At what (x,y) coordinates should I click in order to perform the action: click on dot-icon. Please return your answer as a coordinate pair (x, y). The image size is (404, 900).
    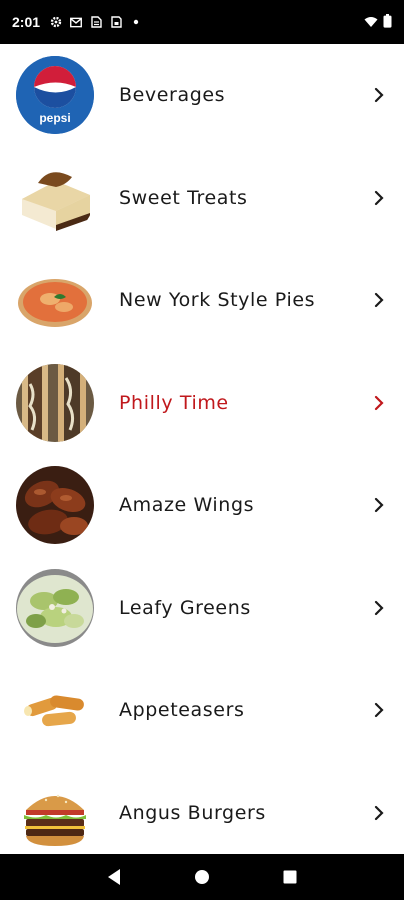
    Looking at the image, I should click on (136, 22).